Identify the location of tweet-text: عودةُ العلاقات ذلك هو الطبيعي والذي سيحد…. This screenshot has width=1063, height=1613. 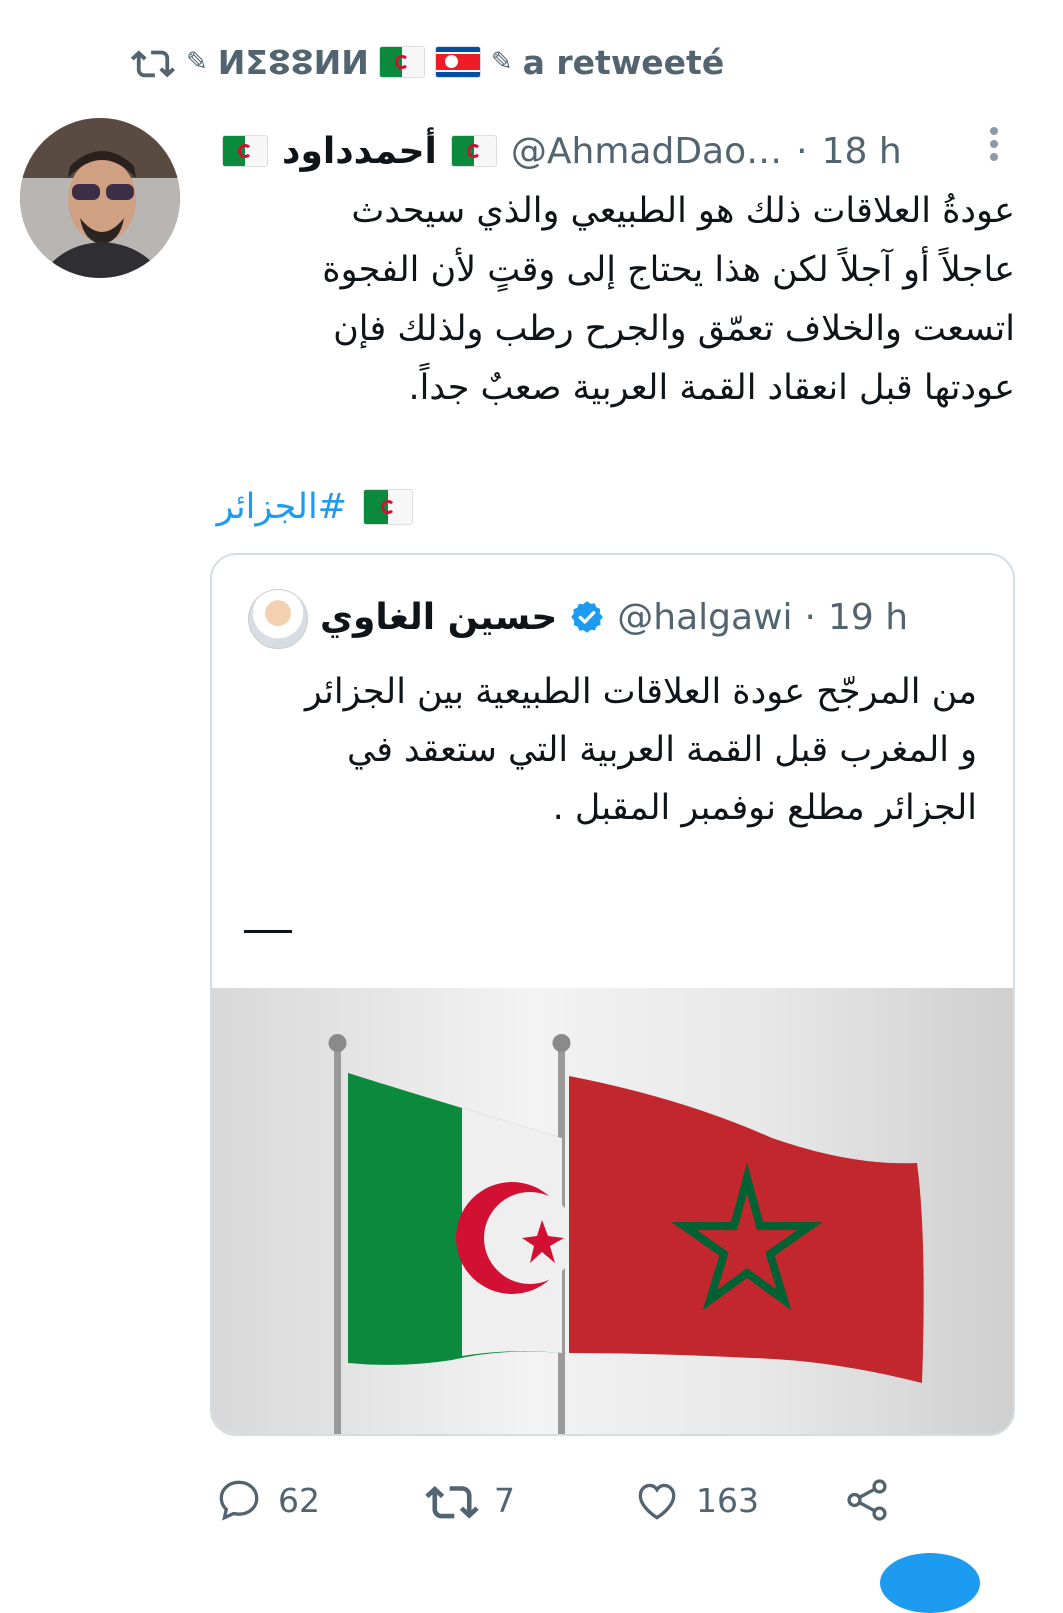
(668, 299).